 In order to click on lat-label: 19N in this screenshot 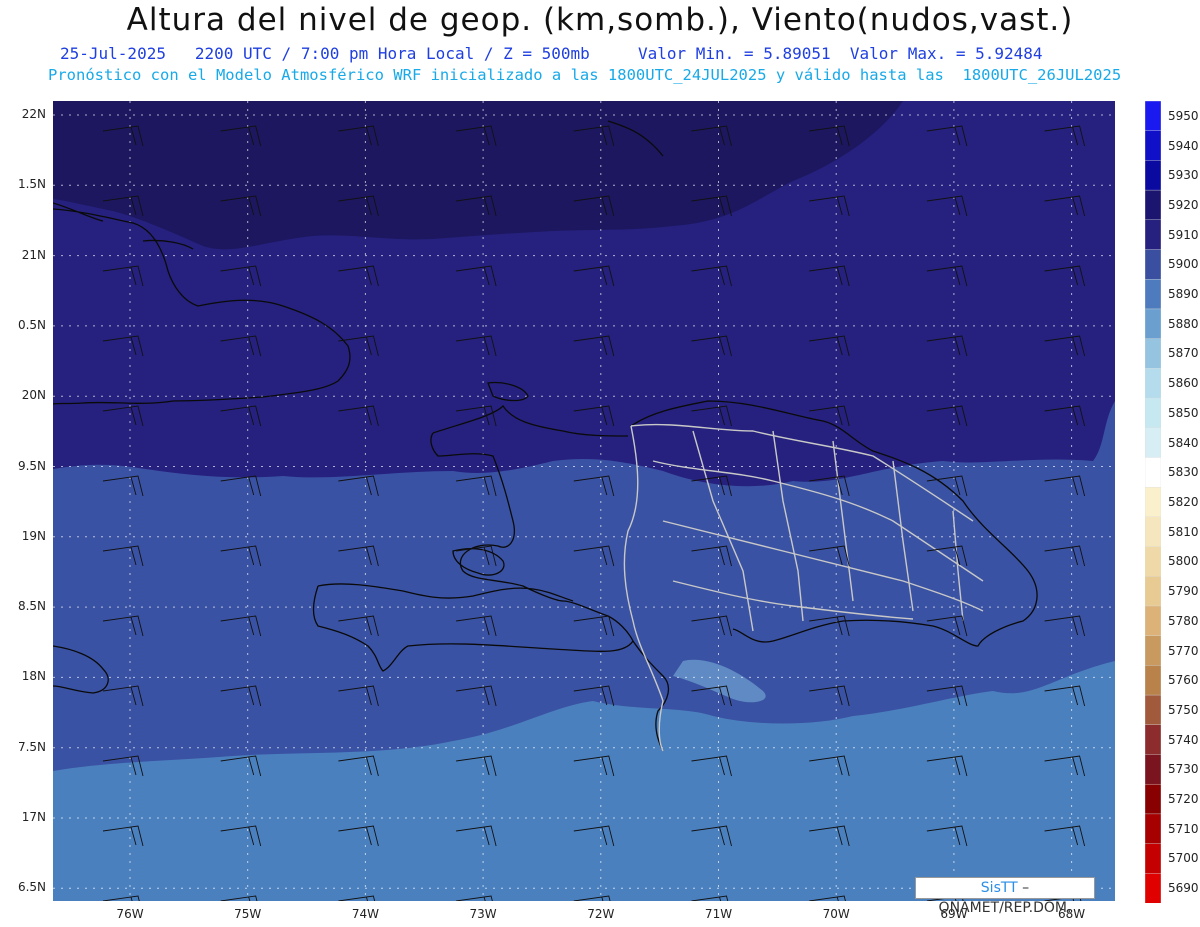, I will do `click(33, 535)`.